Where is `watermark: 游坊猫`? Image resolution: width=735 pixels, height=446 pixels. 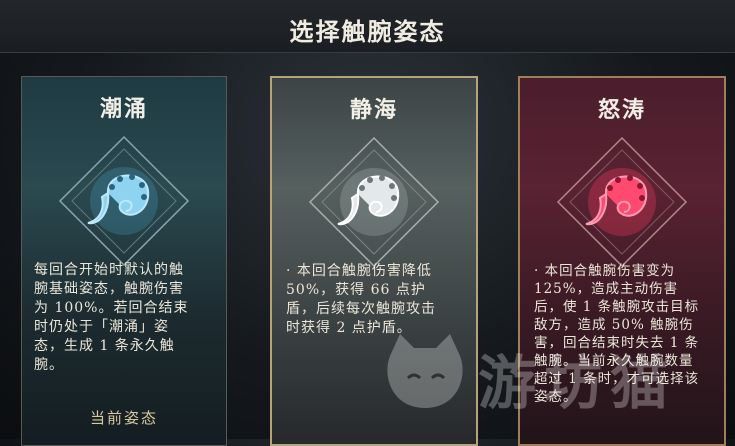 watermark: 游坊猫 is located at coordinates (550, 371).